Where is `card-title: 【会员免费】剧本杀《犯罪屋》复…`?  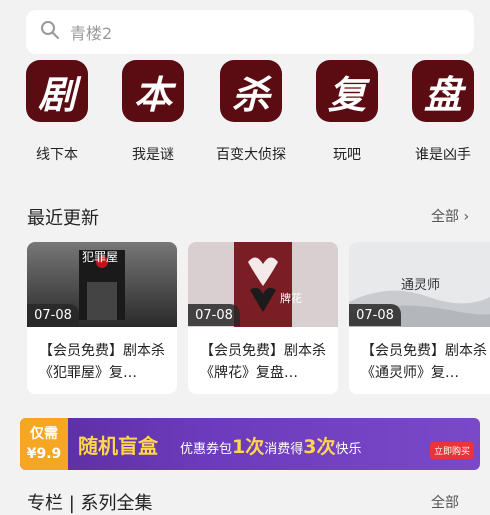
card-title: 【会员免费】剧本杀《犯罪屋》复… is located at coordinates (102, 362).